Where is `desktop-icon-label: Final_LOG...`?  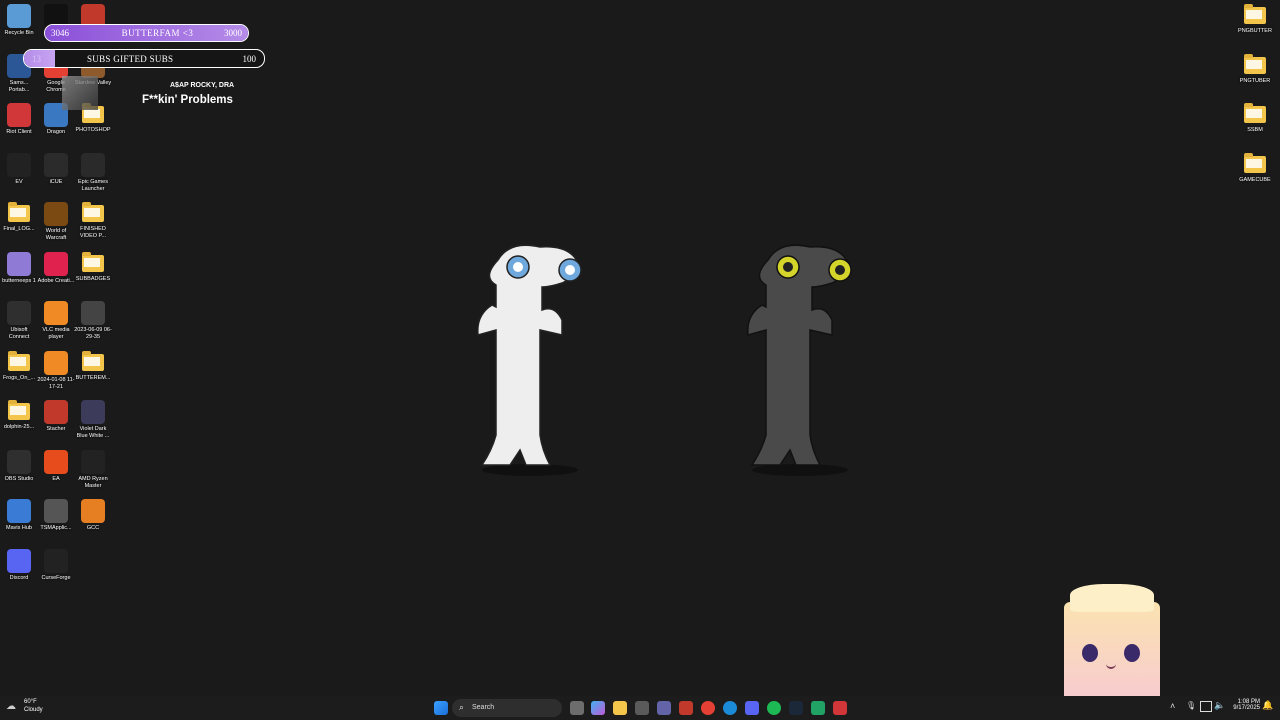
desktop-icon-label: Final_LOG... is located at coordinates (19, 229).